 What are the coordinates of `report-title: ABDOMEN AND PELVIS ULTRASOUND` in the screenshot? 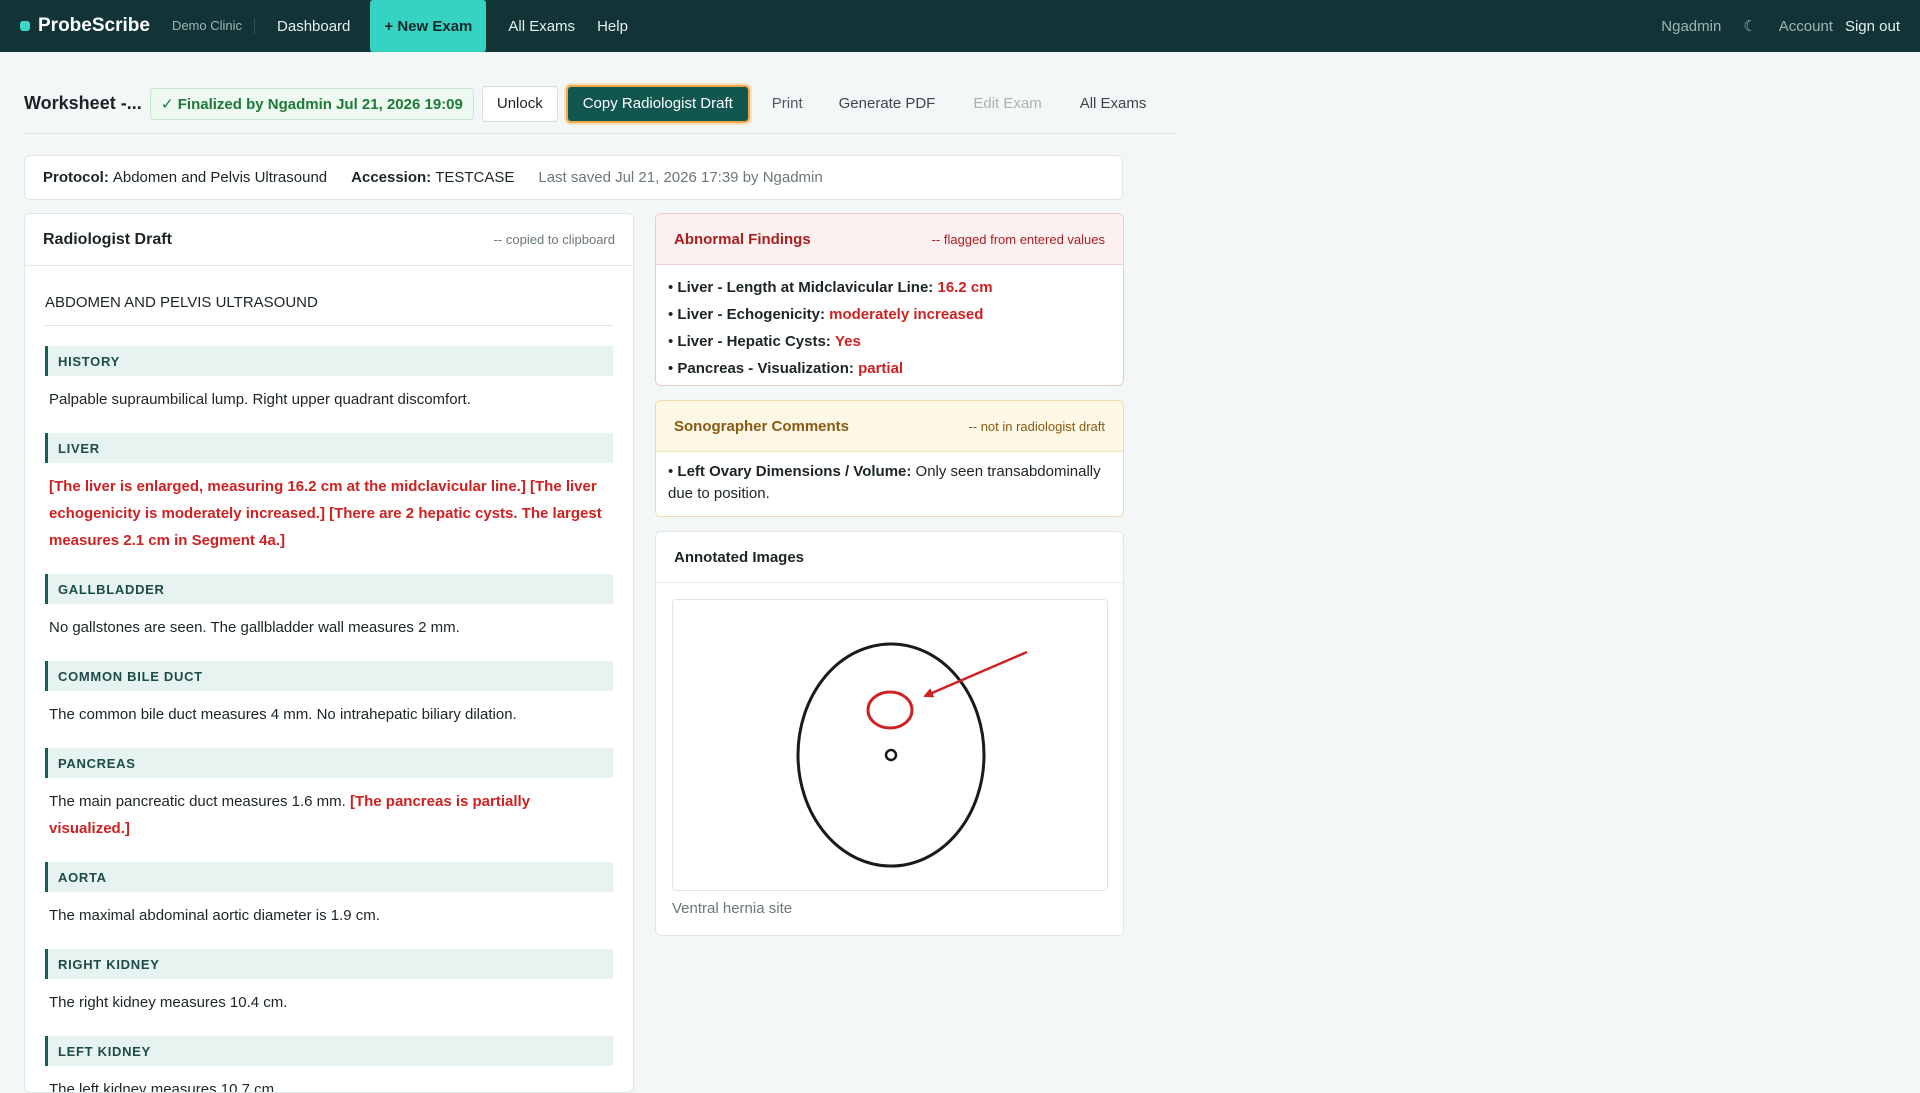 It's located at (329, 310).